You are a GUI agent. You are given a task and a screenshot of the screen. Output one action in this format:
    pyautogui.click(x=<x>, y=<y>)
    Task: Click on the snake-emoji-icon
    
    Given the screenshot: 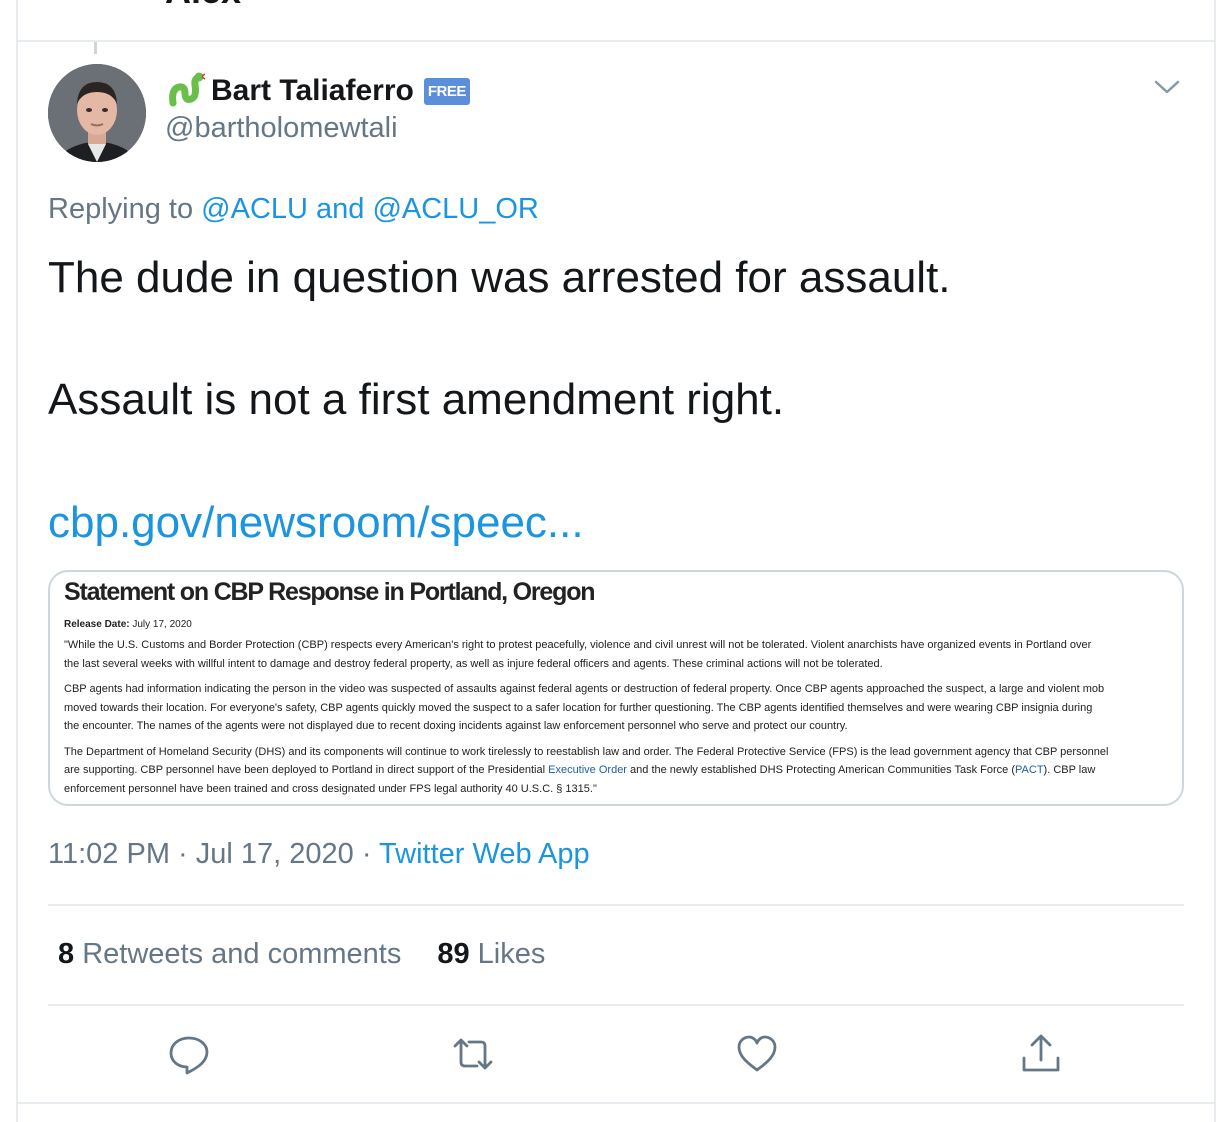 What is the action you would take?
    pyautogui.click(x=187, y=89)
    